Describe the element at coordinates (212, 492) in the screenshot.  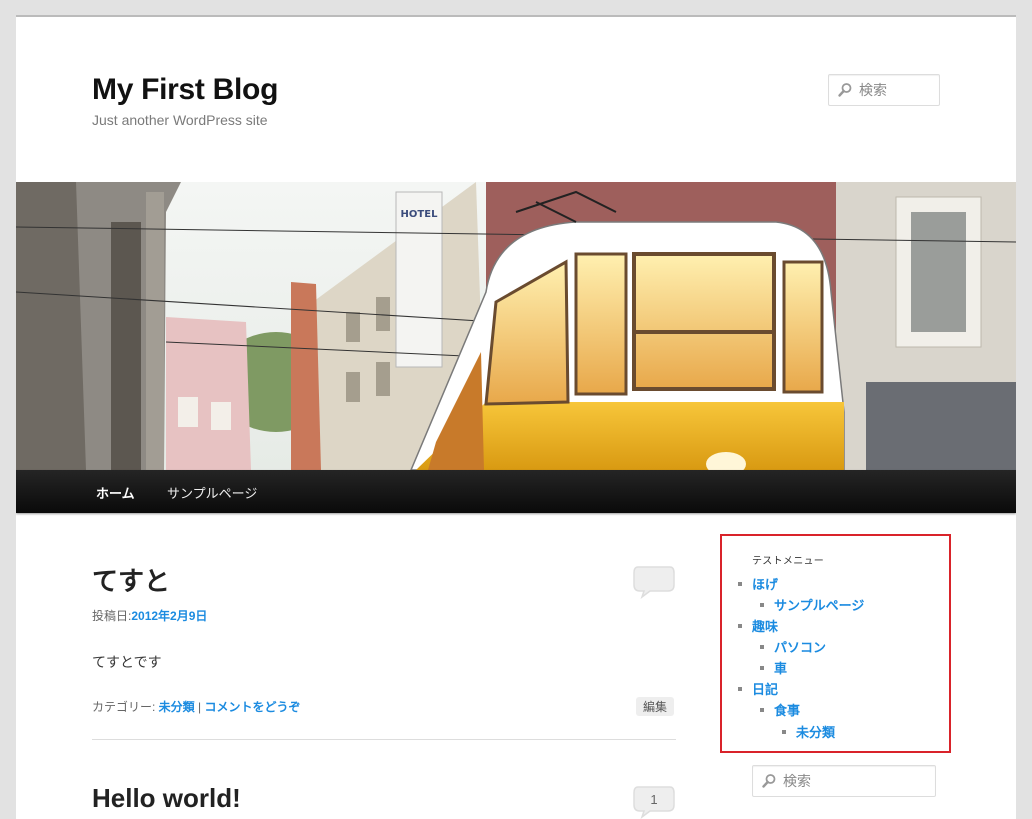
I see `nav-item-sample-page: サンプルページ` at that location.